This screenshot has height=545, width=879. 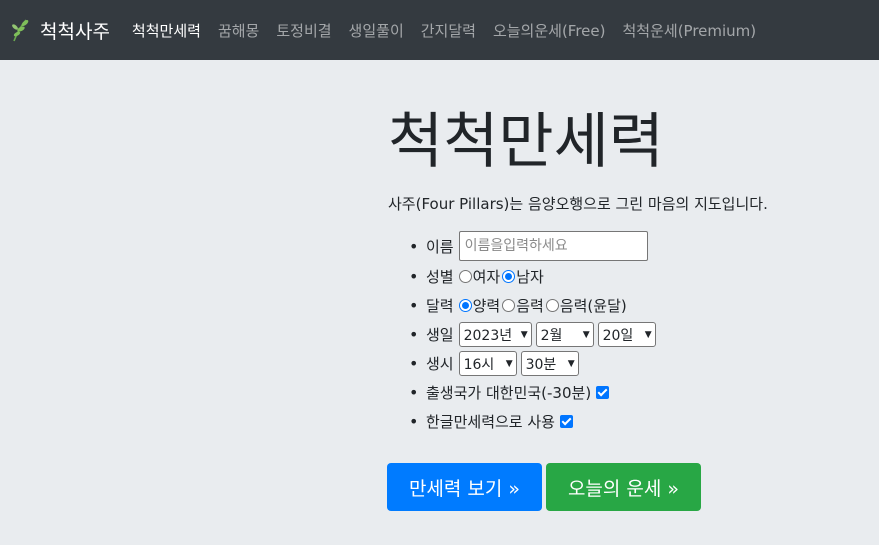 What do you see at coordinates (440, 335) in the screenshot?
I see `birthdate-label: 생일` at bounding box center [440, 335].